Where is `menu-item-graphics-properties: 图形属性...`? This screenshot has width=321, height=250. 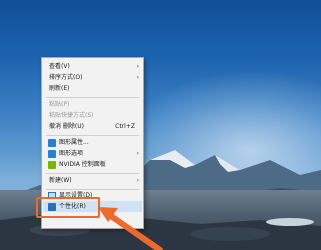
menu-item-graphics-properties: 图形属性... is located at coordinates (92, 143).